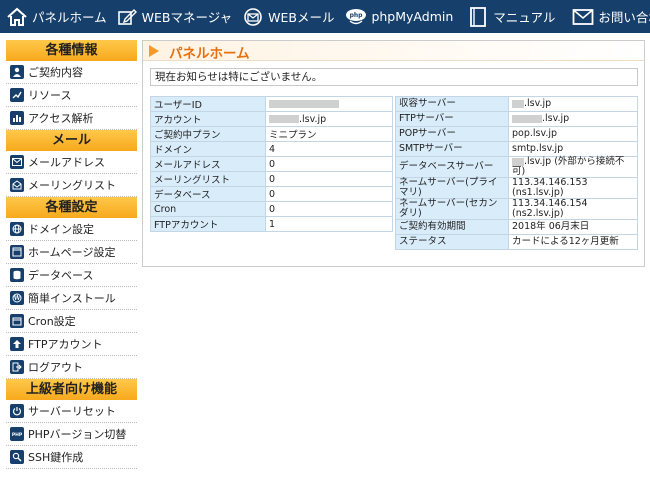 This screenshot has width=650, height=480. I want to click on sidebar-item-logout: ログアウト, so click(71, 367).